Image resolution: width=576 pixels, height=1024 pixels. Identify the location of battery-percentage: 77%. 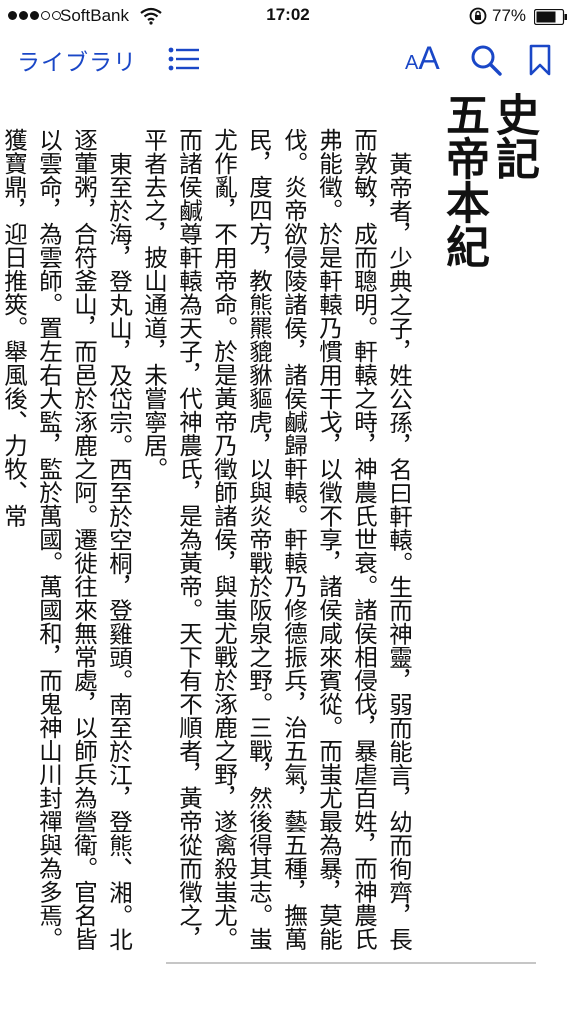
(509, 15).